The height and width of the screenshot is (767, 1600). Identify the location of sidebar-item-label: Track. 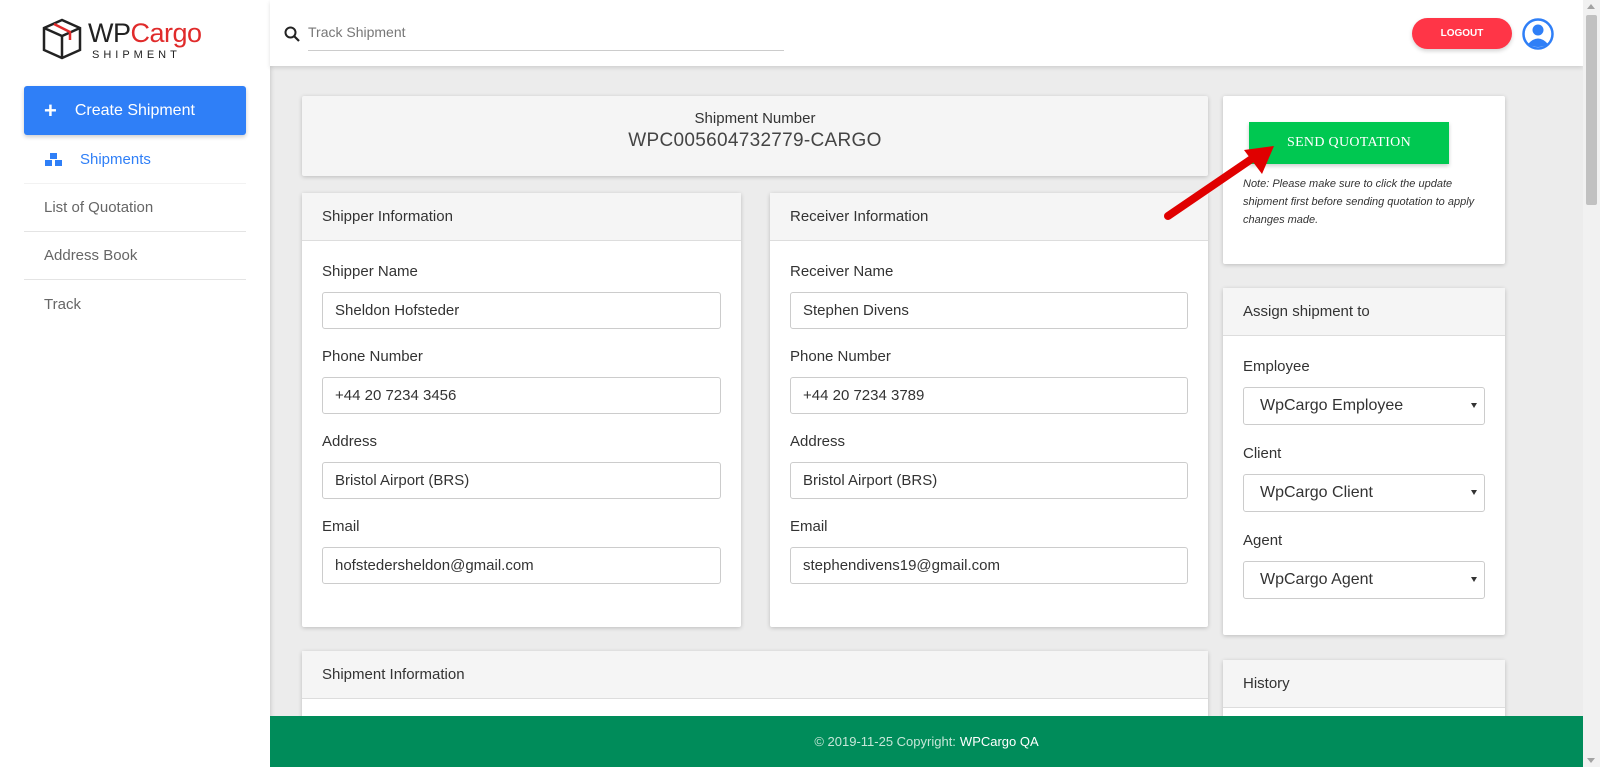
(62, 304).